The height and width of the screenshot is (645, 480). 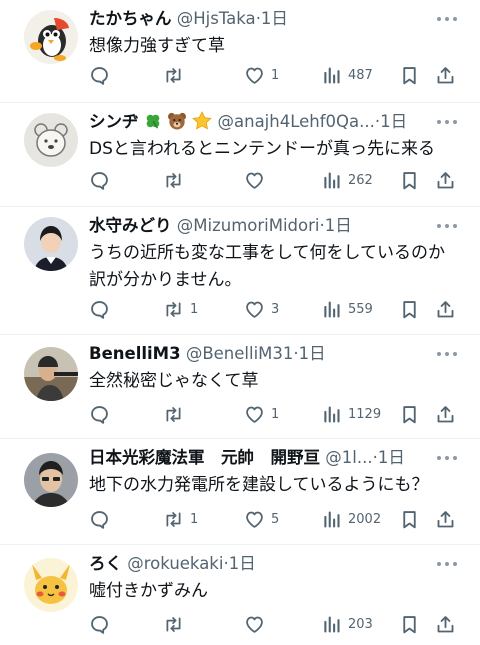 I want to click on display-name: BenelliM3, so click(x=135, y=353).